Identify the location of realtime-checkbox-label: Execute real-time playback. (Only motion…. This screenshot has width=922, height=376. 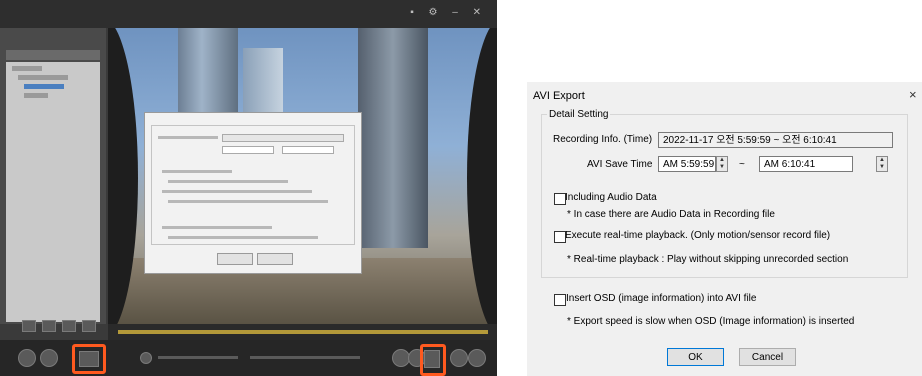
(697, 235).